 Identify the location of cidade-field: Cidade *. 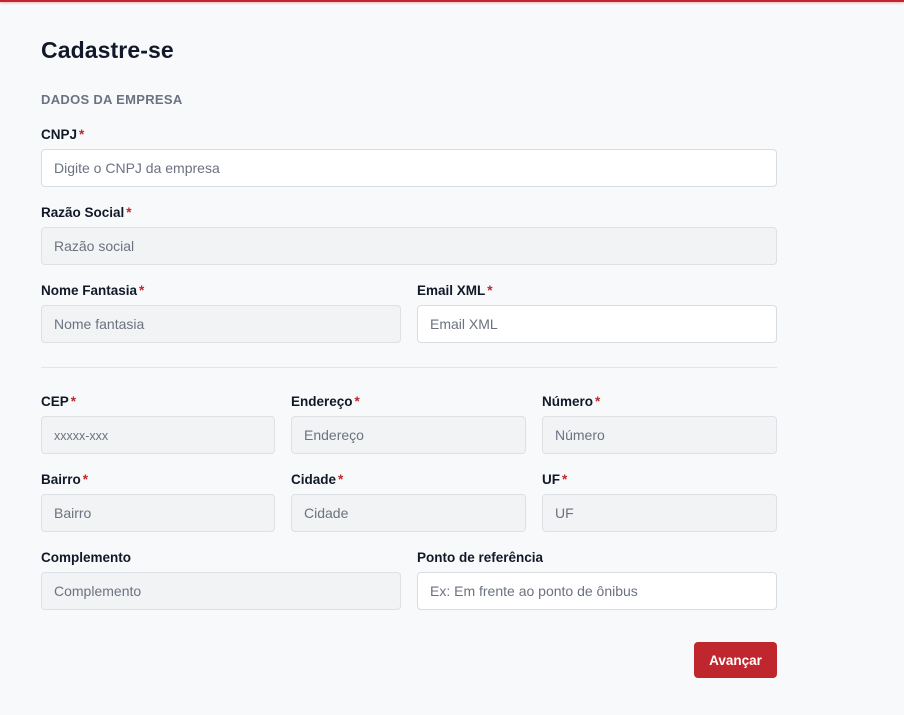
(408, 501).